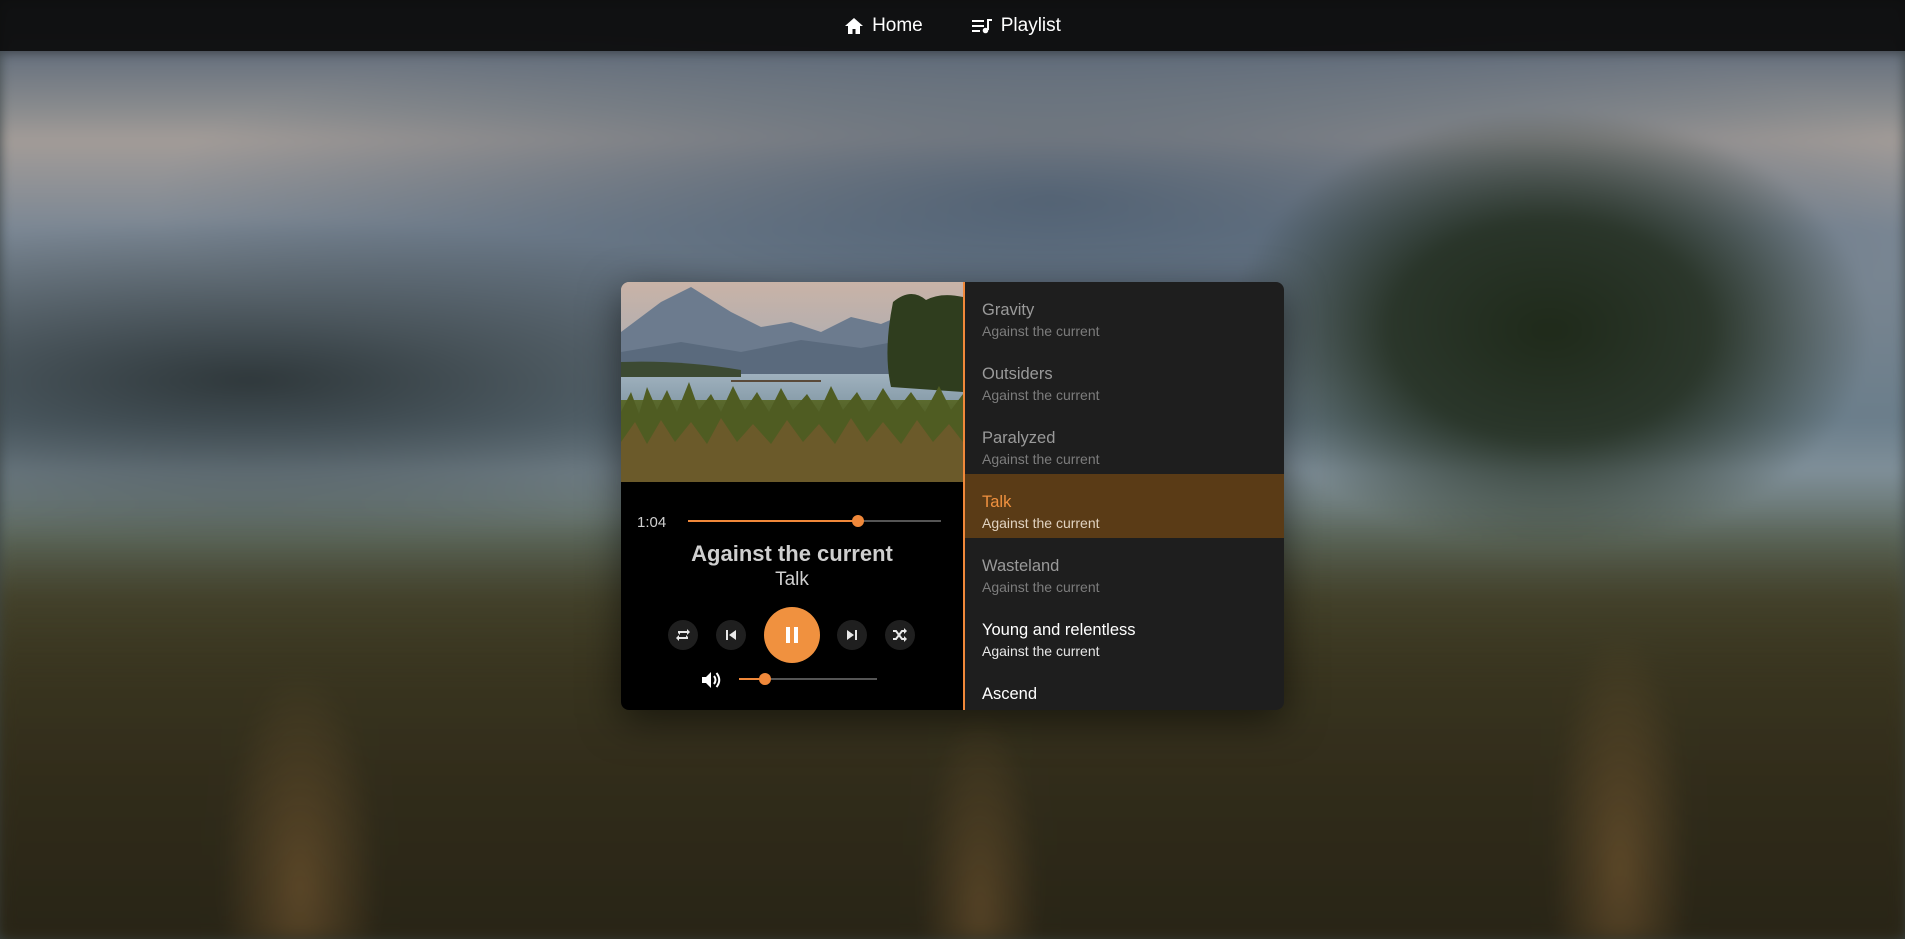 The height and width of the screenshot is (939, 1905). I want to click on shuffle-icon, so click(900, 635).